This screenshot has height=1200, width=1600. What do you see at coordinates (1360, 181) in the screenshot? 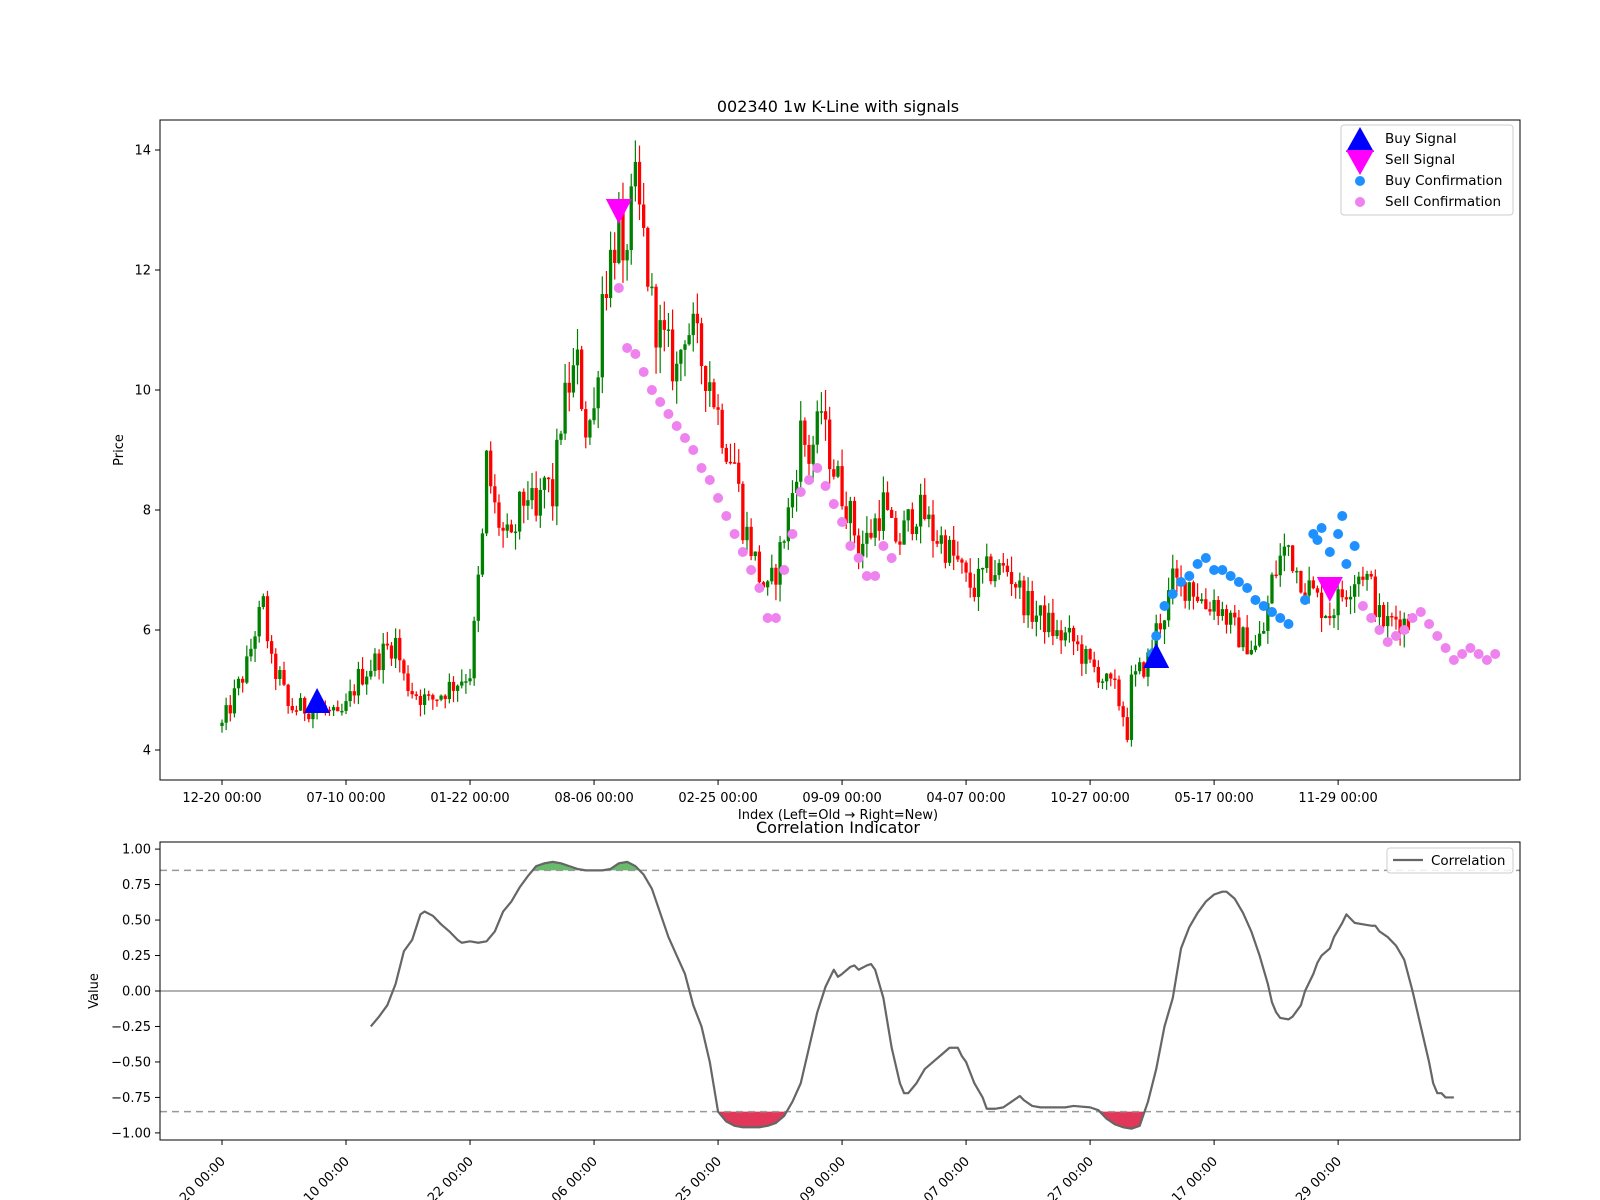
I see `legend-buy-confirmation-marker` at bounding box center [1360, 181].